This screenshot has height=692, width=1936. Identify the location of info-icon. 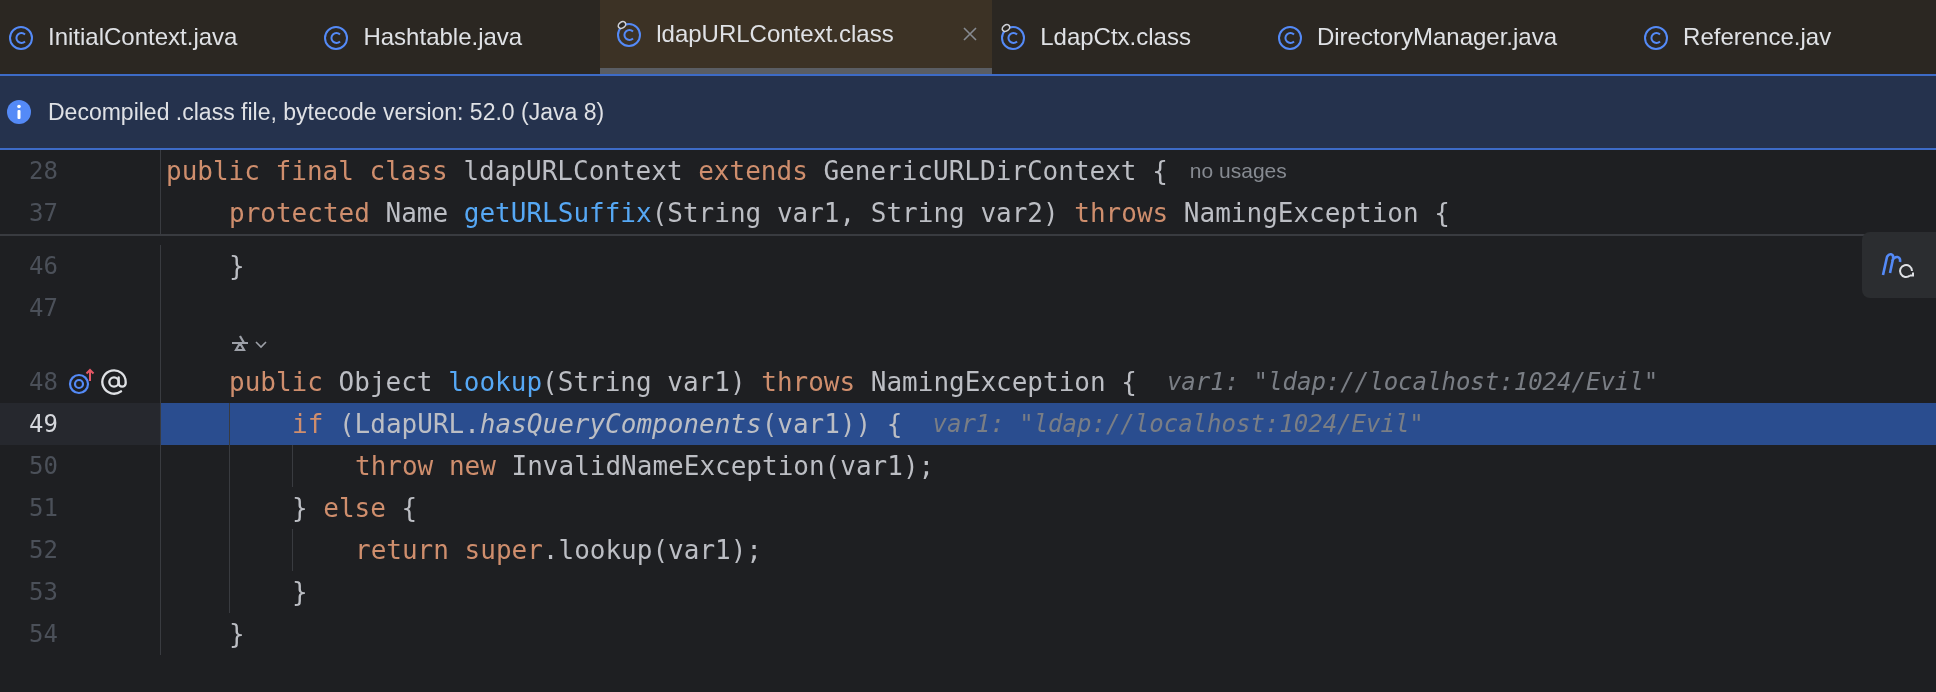
(19, 112).